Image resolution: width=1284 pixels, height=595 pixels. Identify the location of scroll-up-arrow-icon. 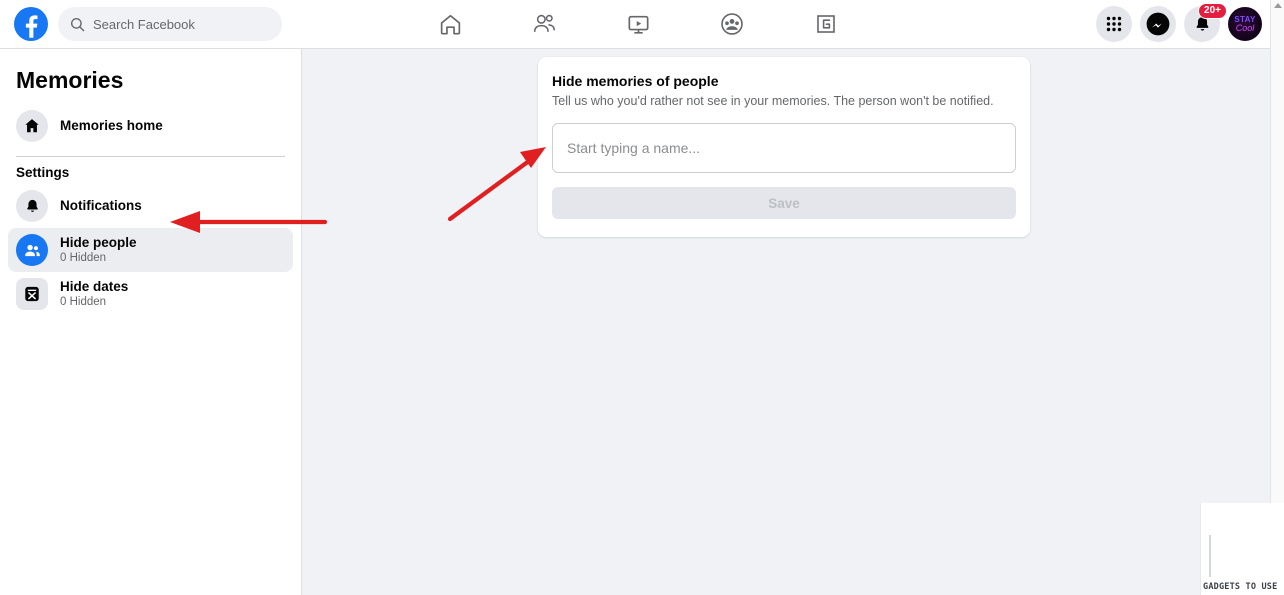
(1278, 5).